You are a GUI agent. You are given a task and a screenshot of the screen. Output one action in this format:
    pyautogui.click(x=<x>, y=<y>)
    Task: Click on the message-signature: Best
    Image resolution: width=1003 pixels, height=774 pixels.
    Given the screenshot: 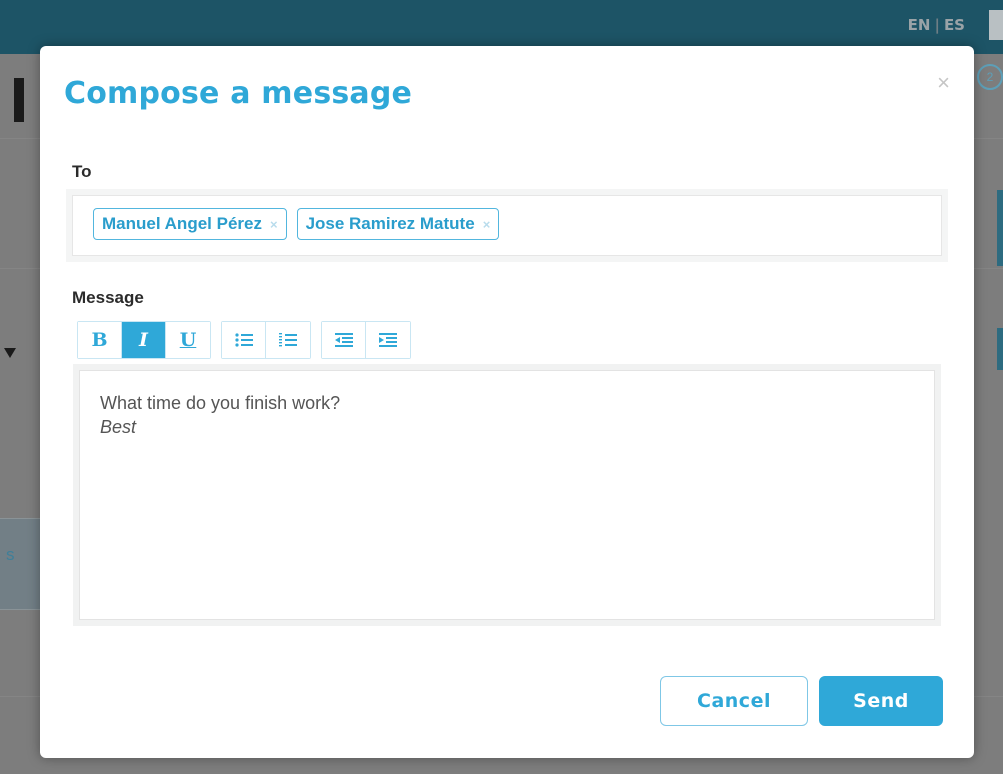 What is the action you would take?
    pyautogui.click(x=118, y=427)
    